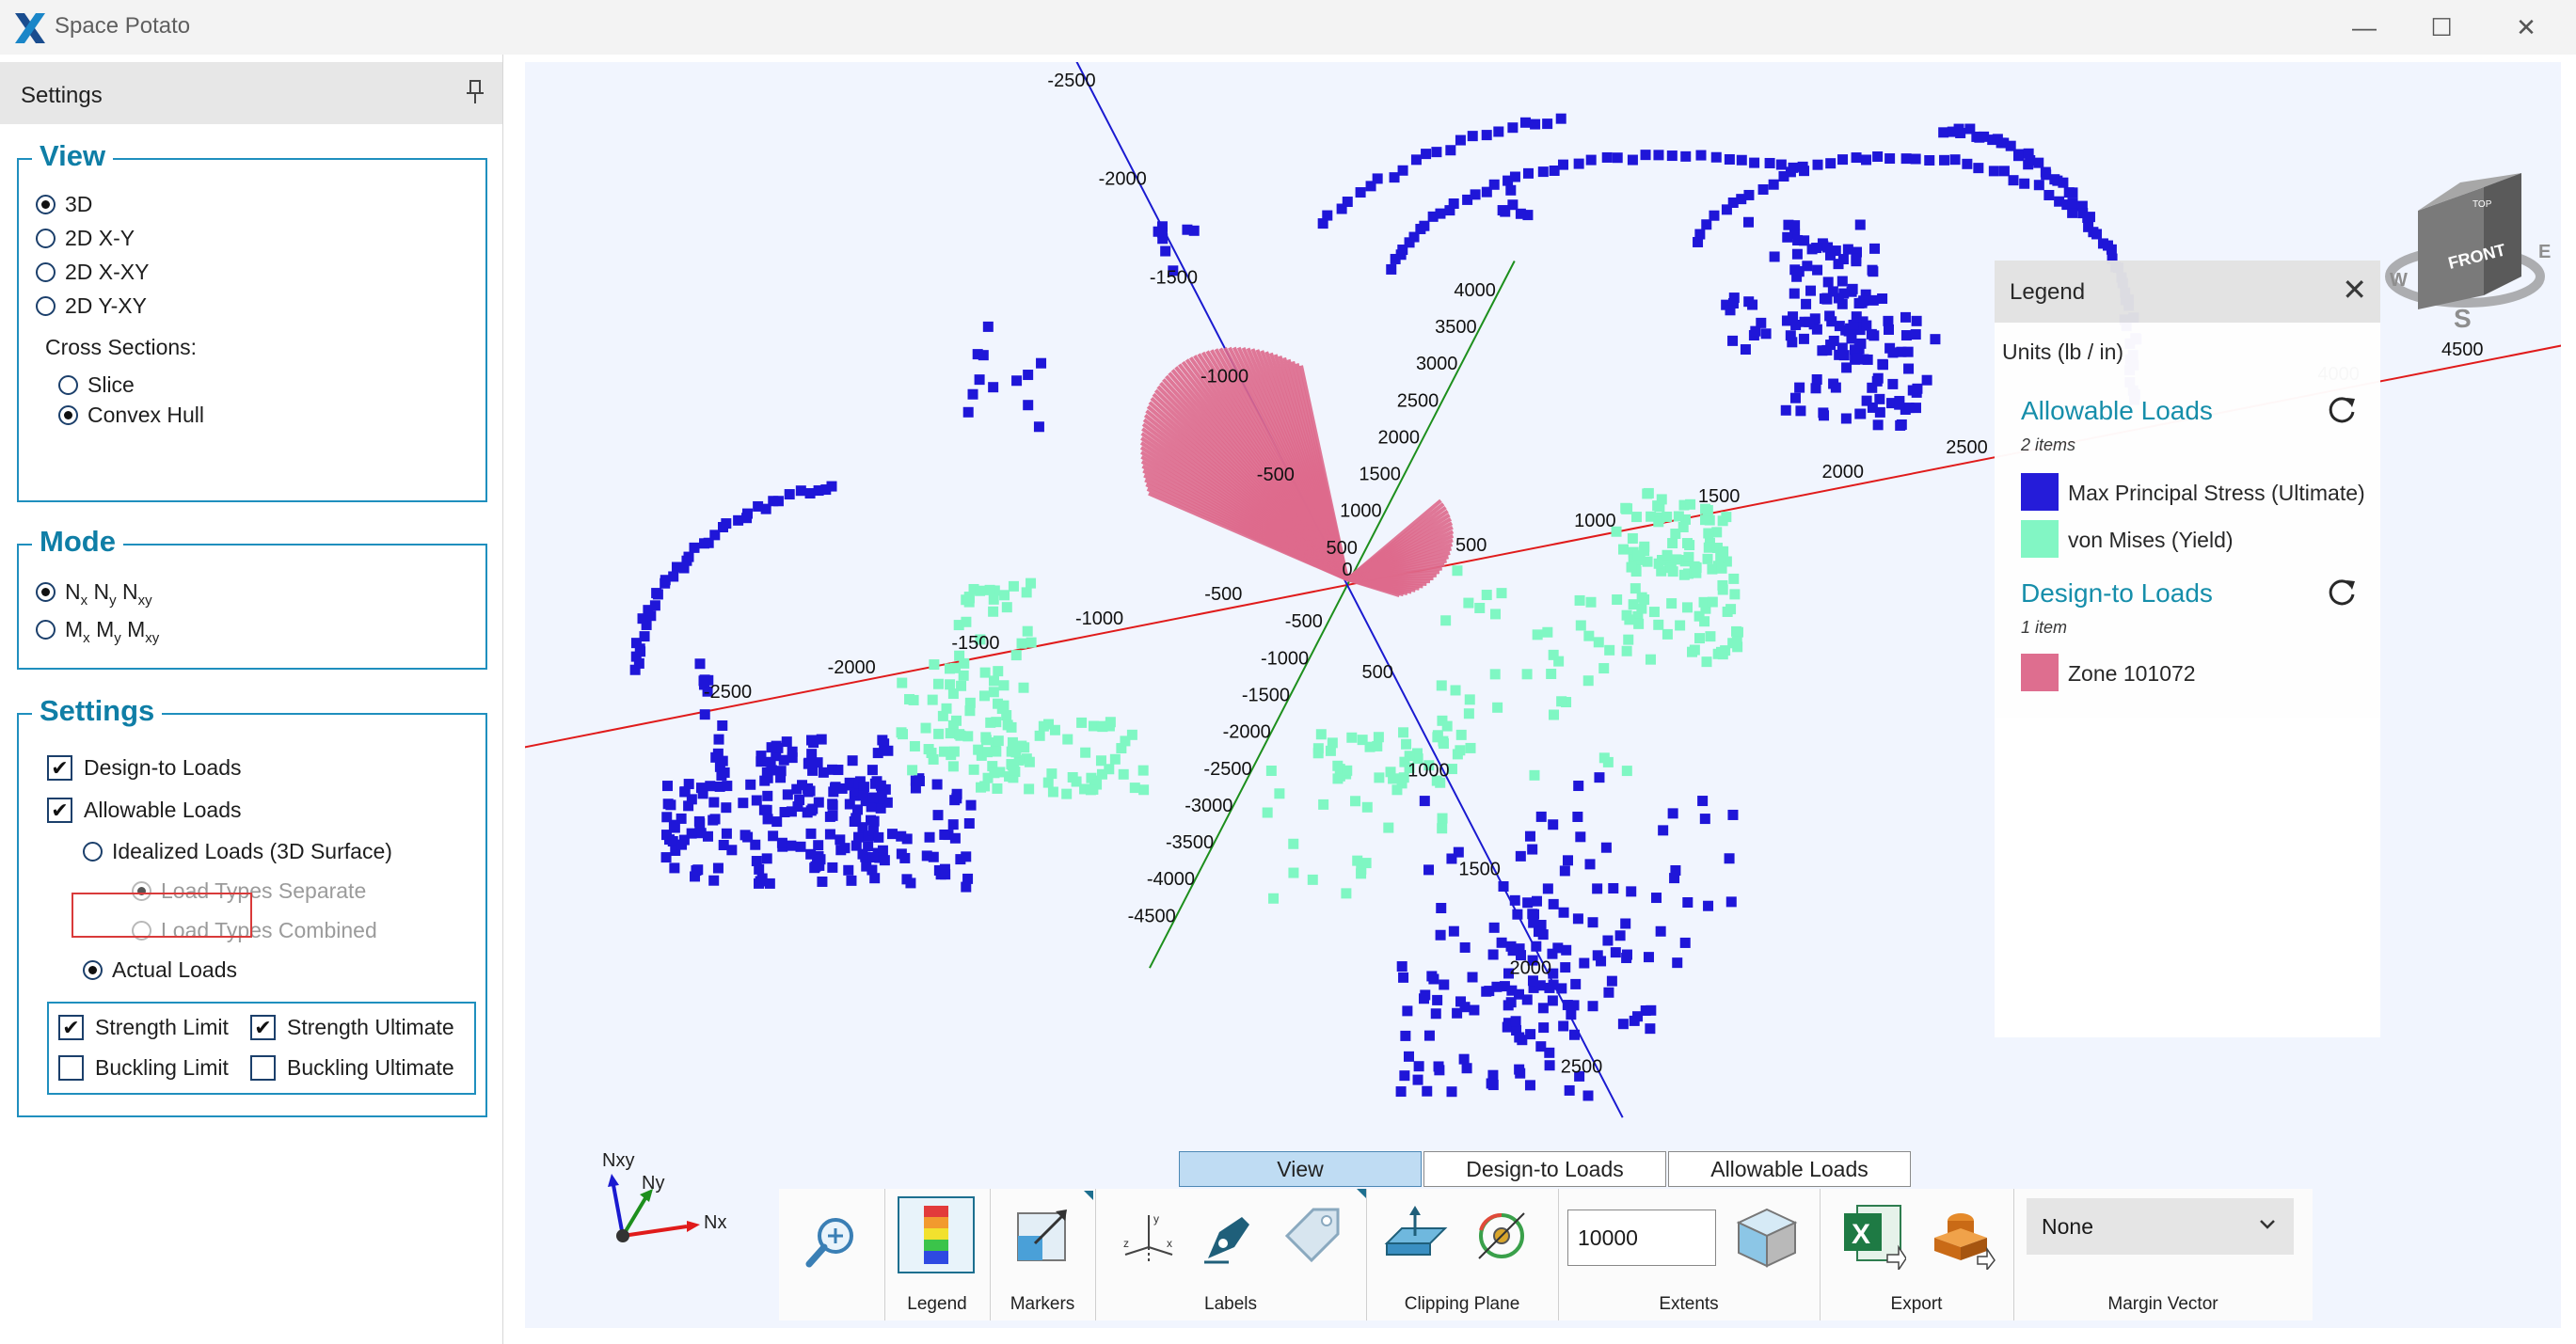 This screenshot has height=1344, width=2576. I want to click on buckling-limit-checkbox, so click(71, 1068).